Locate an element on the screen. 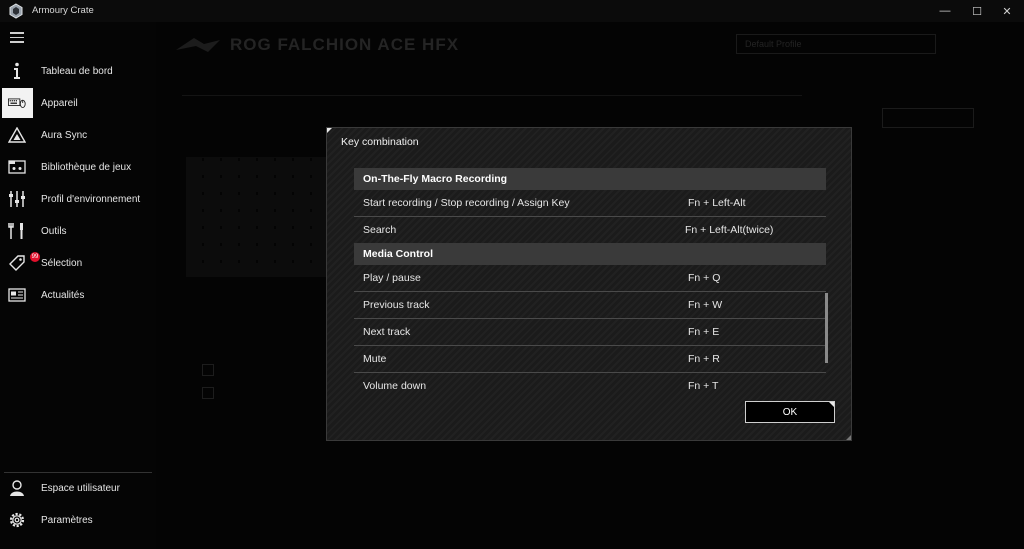 The height and width of the screenshot is (549, 1024). armoury-crate-logo-icon is located at coordinates (16, 11).